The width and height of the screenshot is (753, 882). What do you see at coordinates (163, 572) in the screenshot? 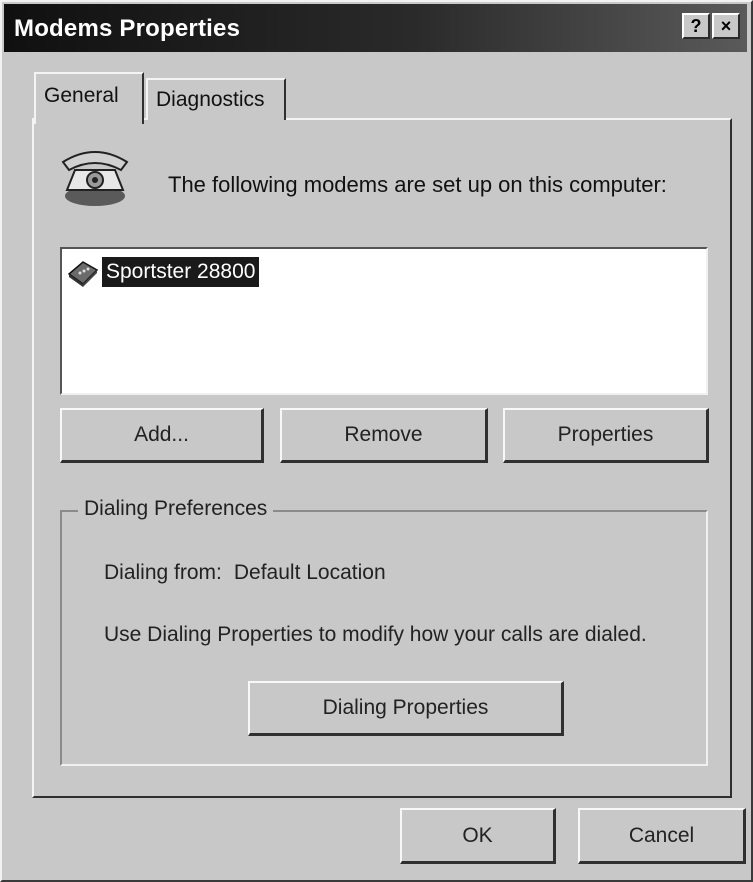
I see `dialing-from-label: Dialing from:` at bounding box center [163, 572].